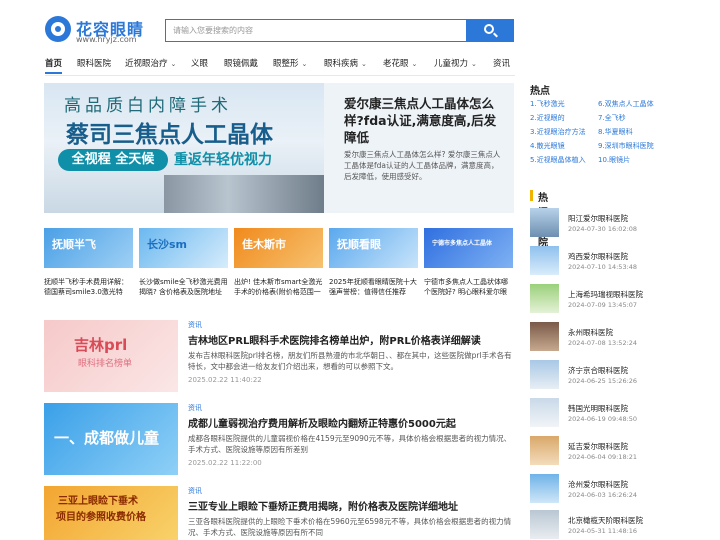  I want to click on article-title: 成都儿童弱视治疗费用解析及眼睑内翻矫正特惠价5000元起, so click(351, 422).